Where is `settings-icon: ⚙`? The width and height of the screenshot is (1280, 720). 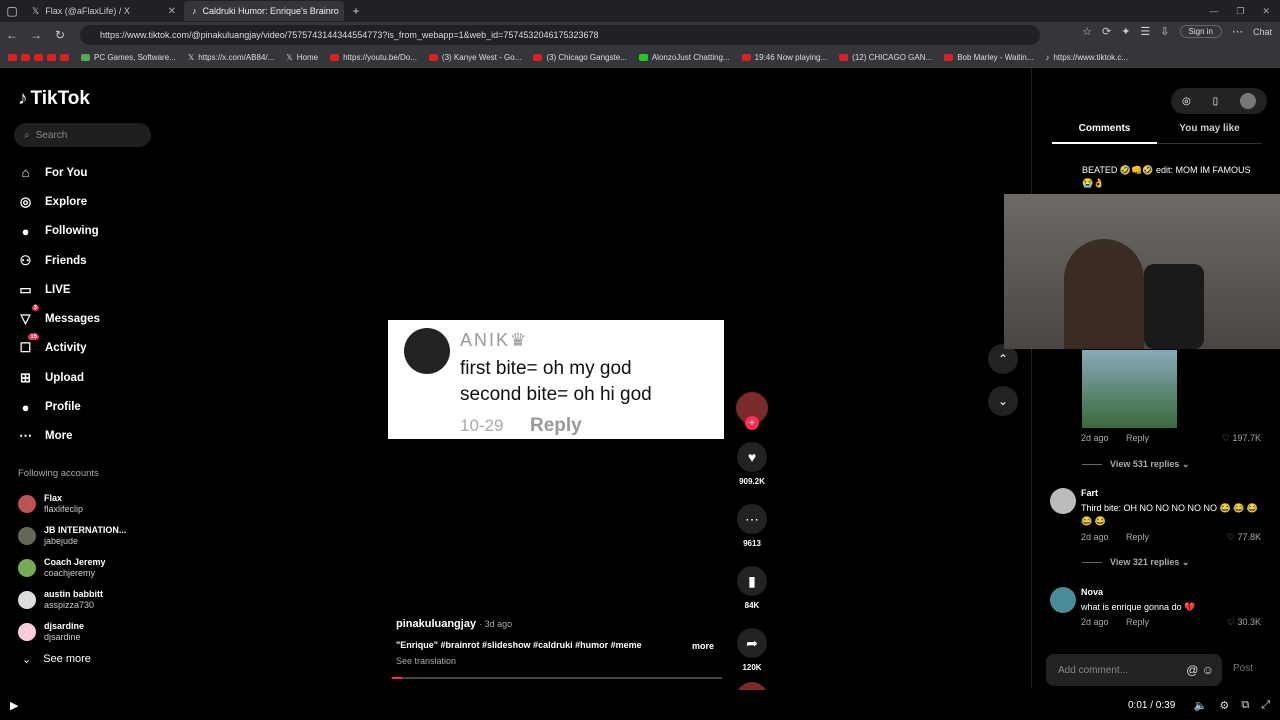
settings-icon: ⚙ is located at coordinates (1224, 705).